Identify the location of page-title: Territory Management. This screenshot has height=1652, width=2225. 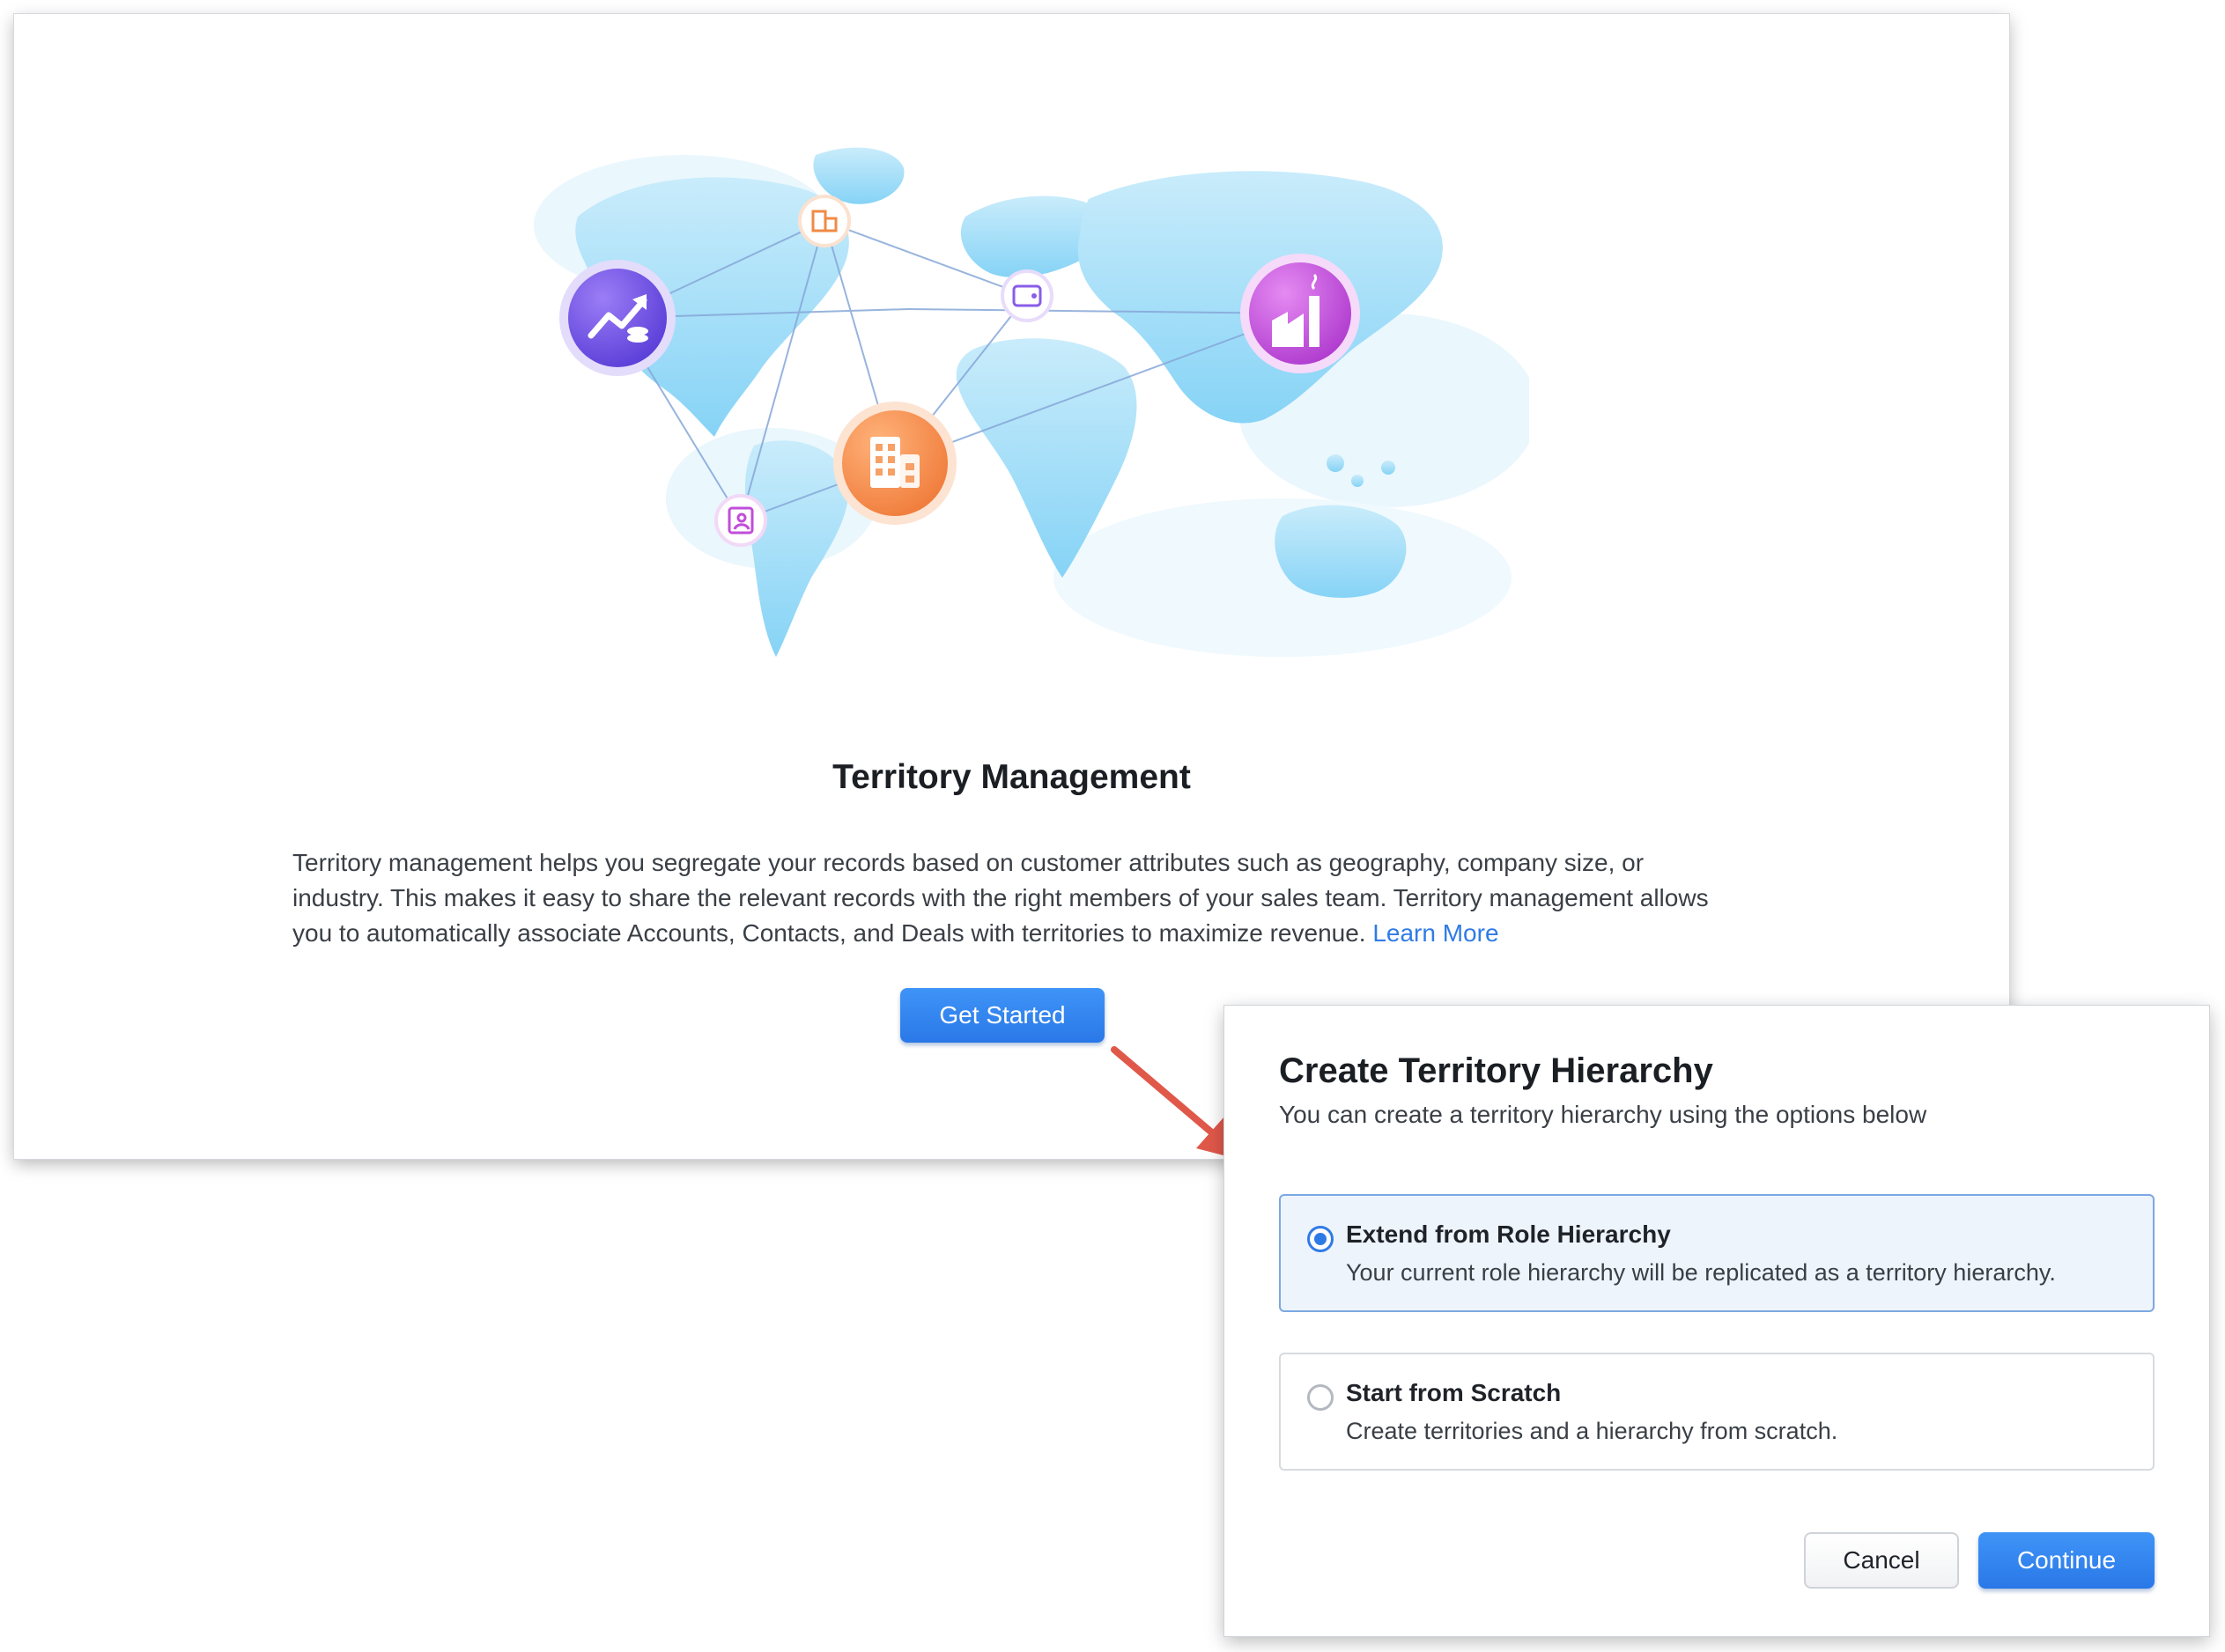
(1011, 777).